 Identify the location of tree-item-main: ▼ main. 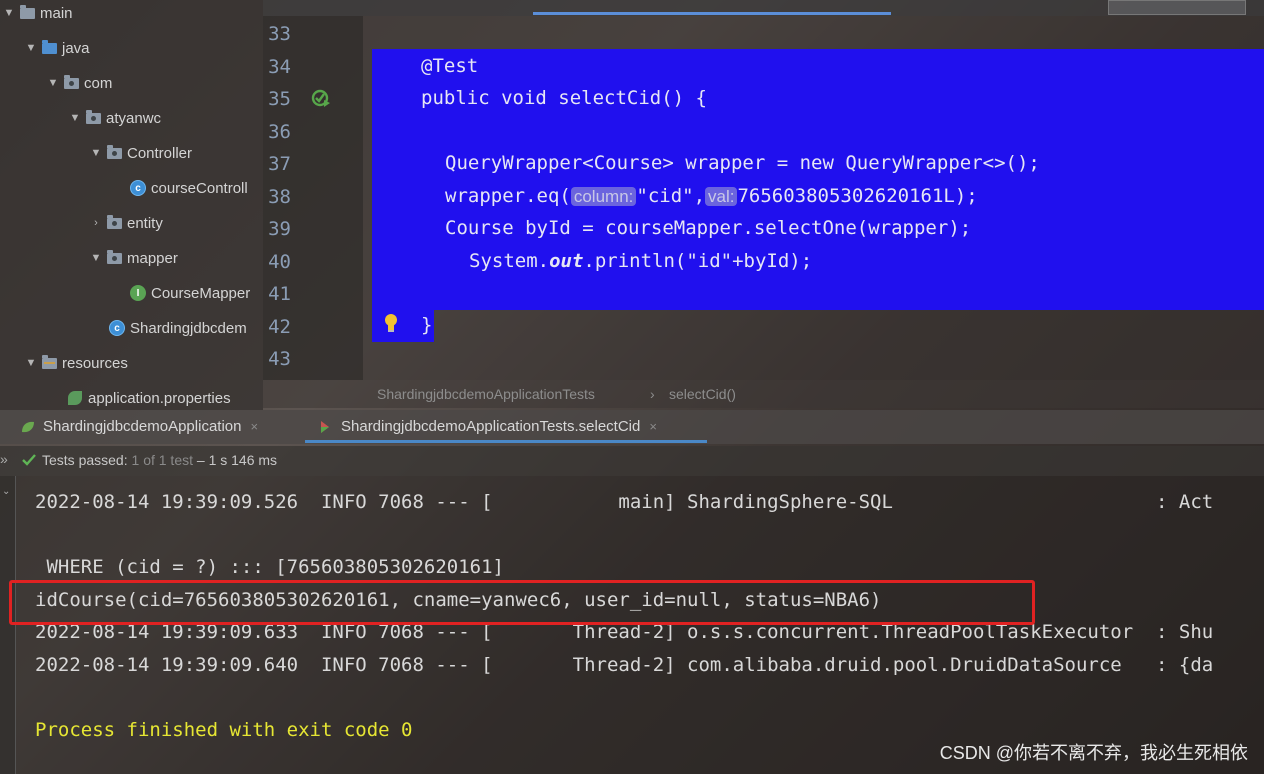
(37, 13).